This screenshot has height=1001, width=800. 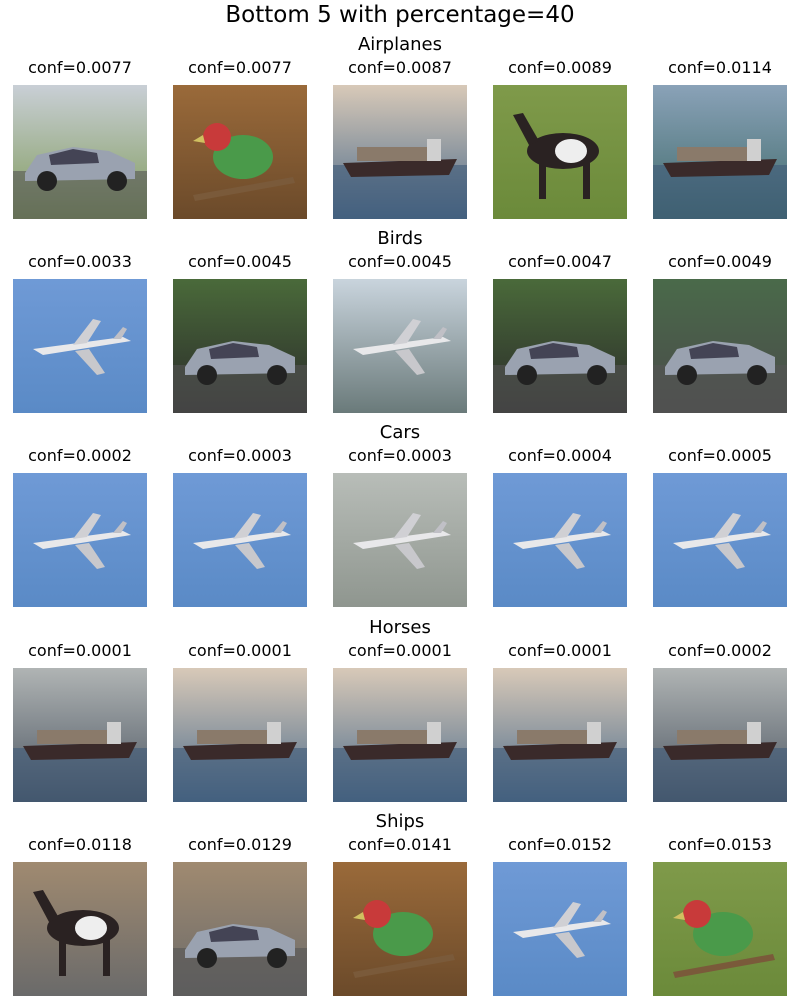 I want to click on image-cell: conf=0.0047, so click(x=560, y=332).